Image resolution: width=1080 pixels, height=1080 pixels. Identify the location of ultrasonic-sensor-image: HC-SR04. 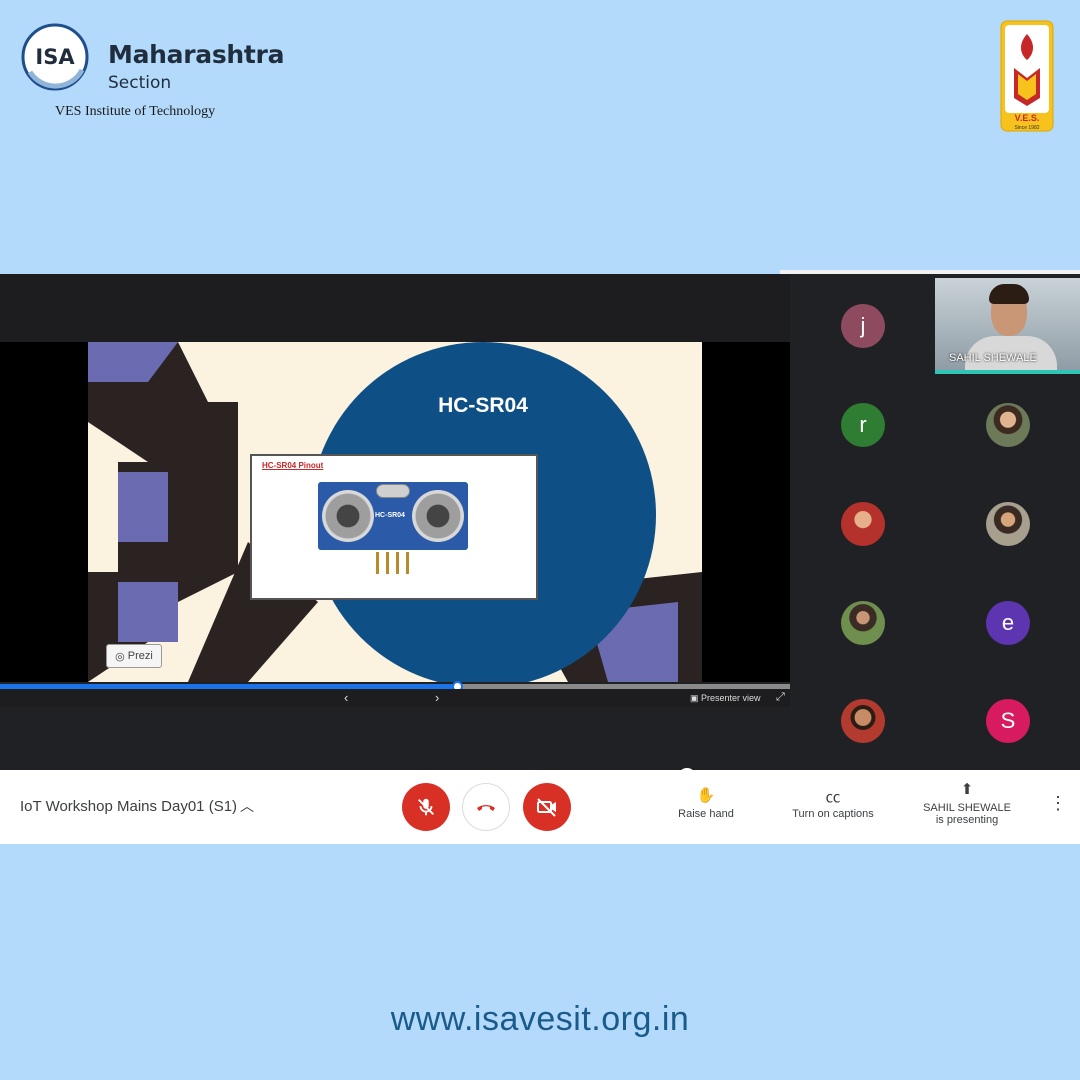
(393, 516).